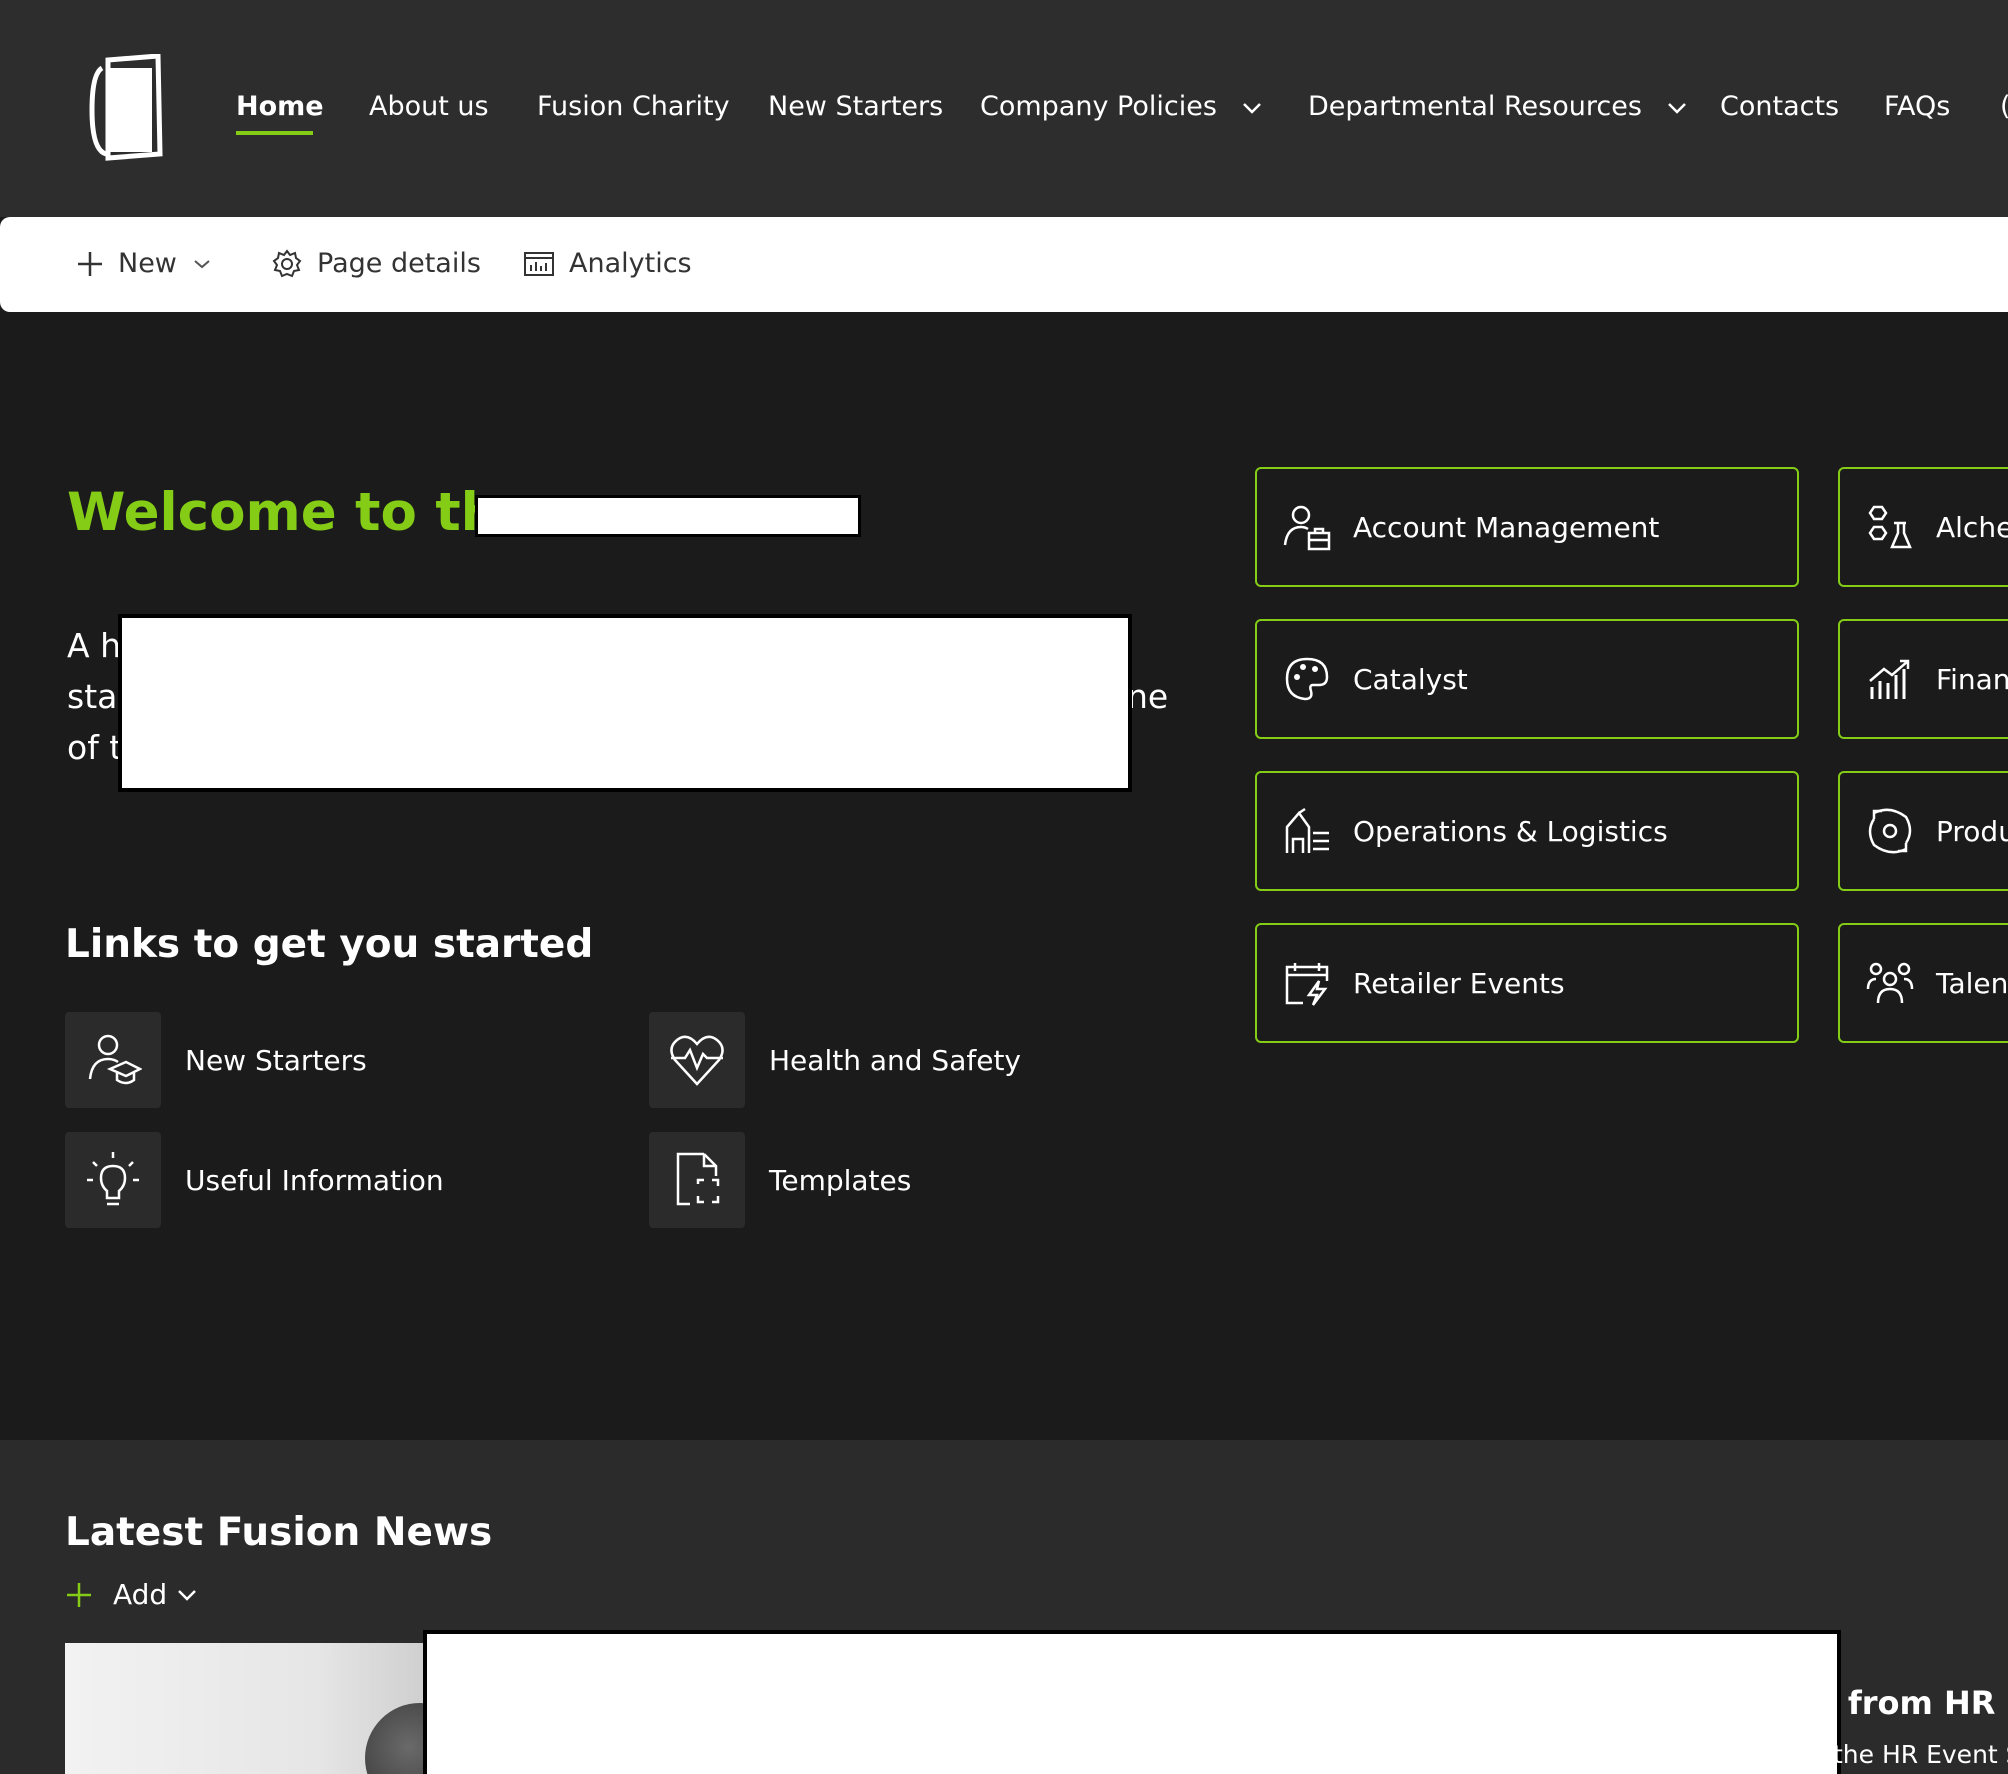  What do you see at coordinates (1098, 106) in the screenshot?
I see `nav-company-policies-label: Company Policies` at bounding box center [1098, 106].